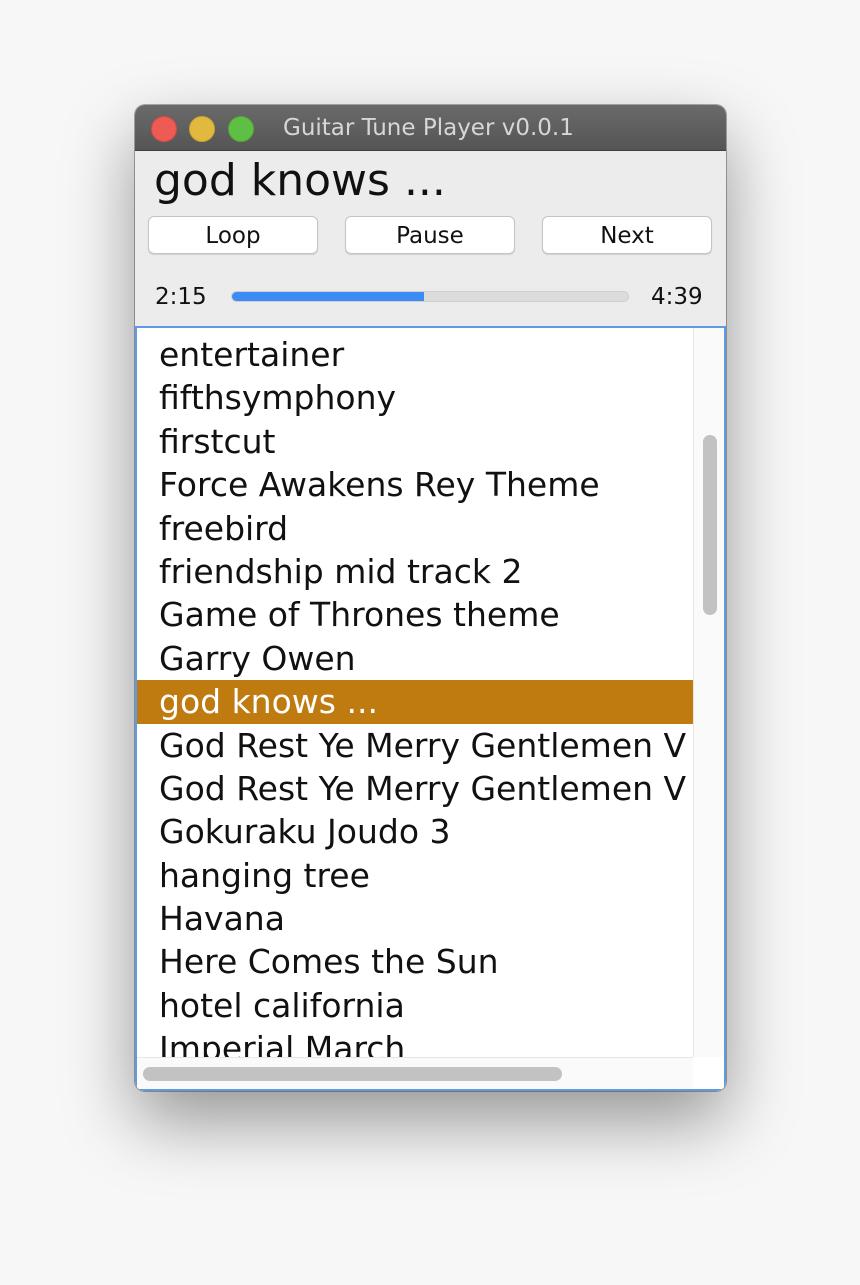 The height and width of the screenshot is (1285, 860). I want to click on scroll-corner, so click(708, 1073).